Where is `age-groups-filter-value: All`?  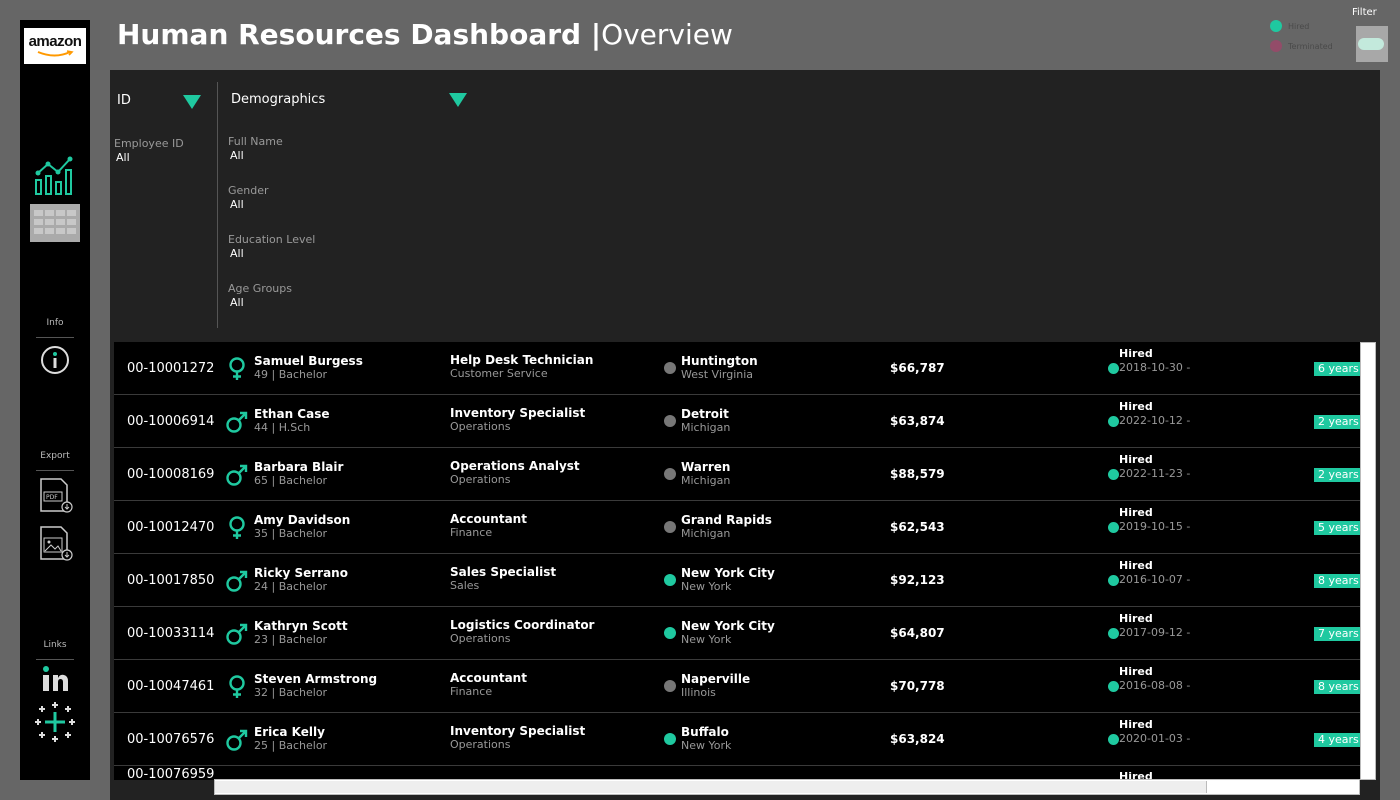
age-groups-filter-value: All is located at coordinates (237, 302).